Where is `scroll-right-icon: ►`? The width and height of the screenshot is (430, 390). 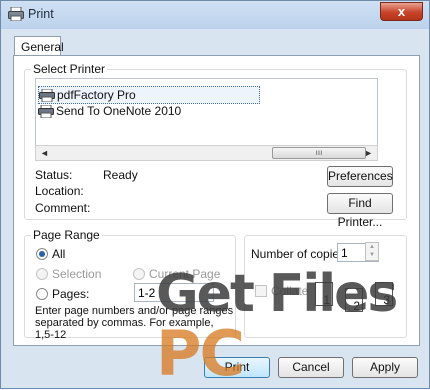 scroll-right-icon: ► is located at coordinates (368, 153).